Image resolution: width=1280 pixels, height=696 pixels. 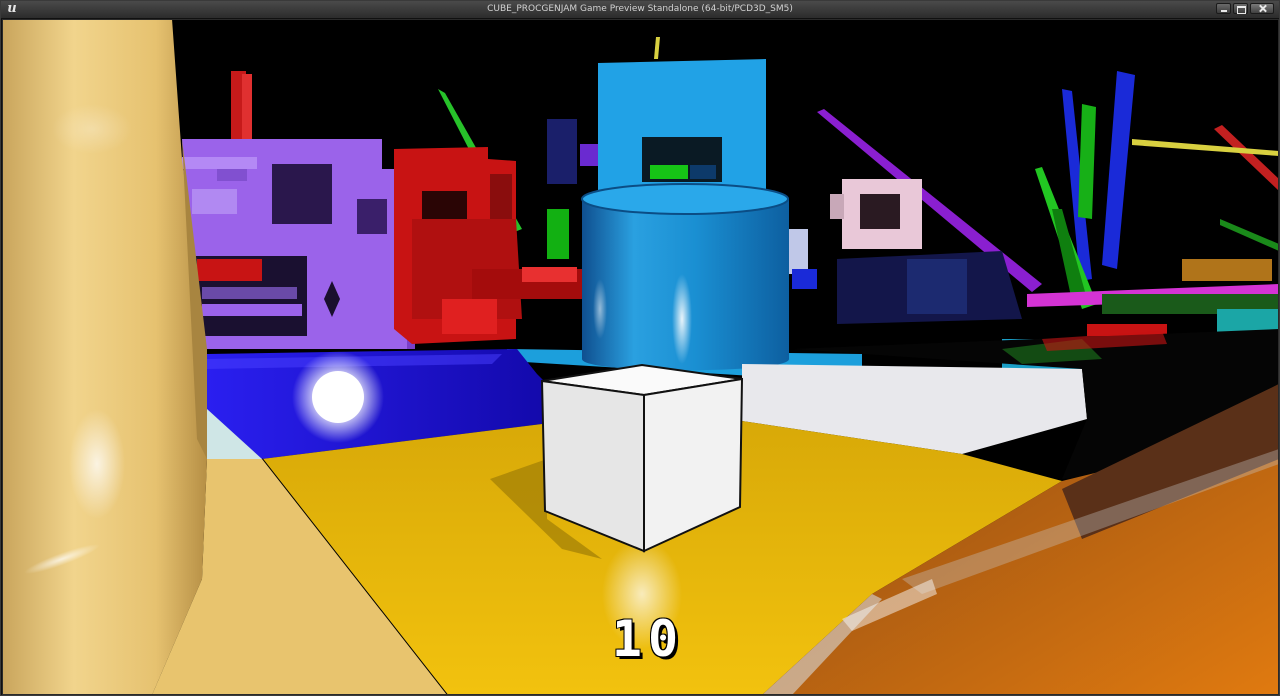 I want to click on close-button, so click(x=1262, y=8).